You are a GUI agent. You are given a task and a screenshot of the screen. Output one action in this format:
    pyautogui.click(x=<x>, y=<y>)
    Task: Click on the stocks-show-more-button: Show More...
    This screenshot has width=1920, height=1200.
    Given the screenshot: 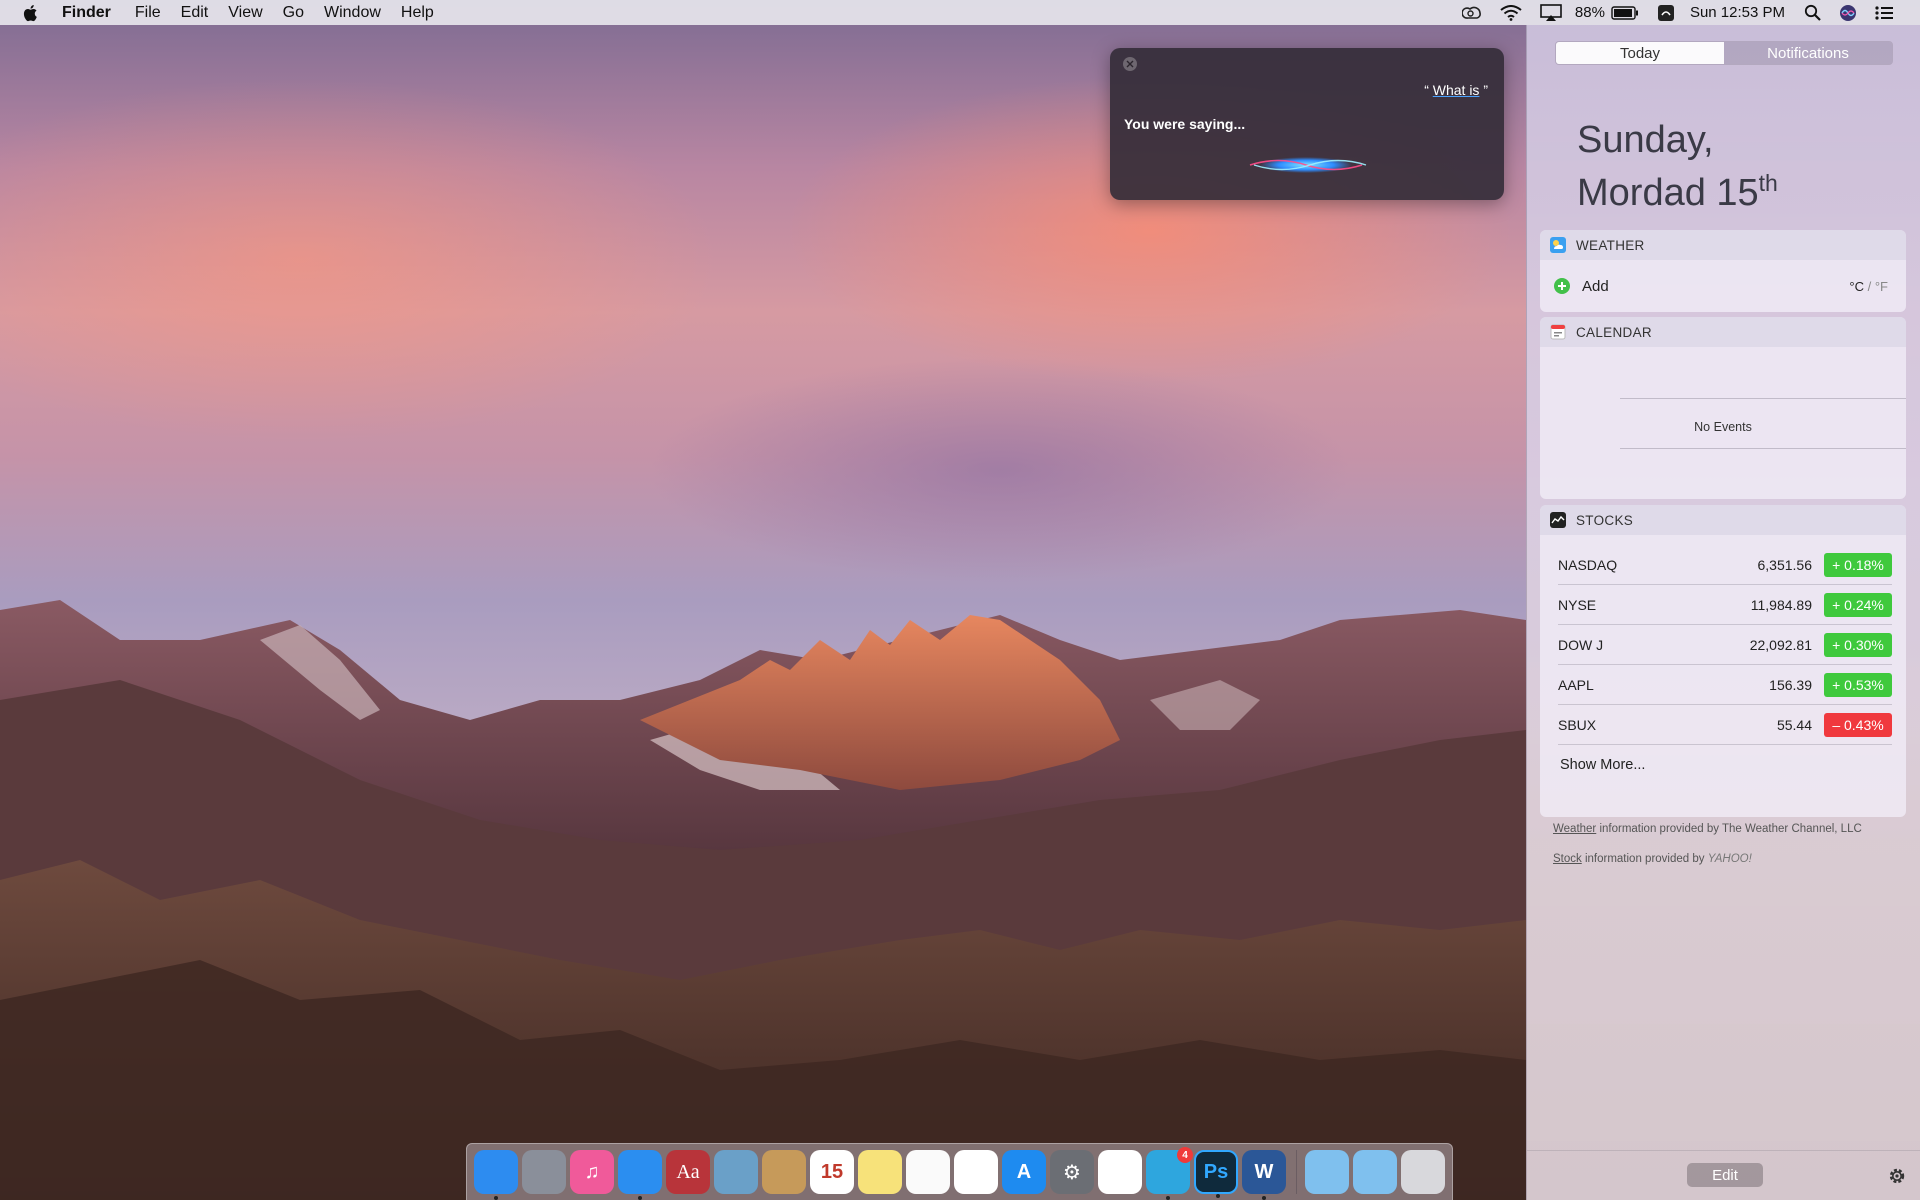 What is the action you would take?
    pyautogui.click(x=1723, y=765)
    